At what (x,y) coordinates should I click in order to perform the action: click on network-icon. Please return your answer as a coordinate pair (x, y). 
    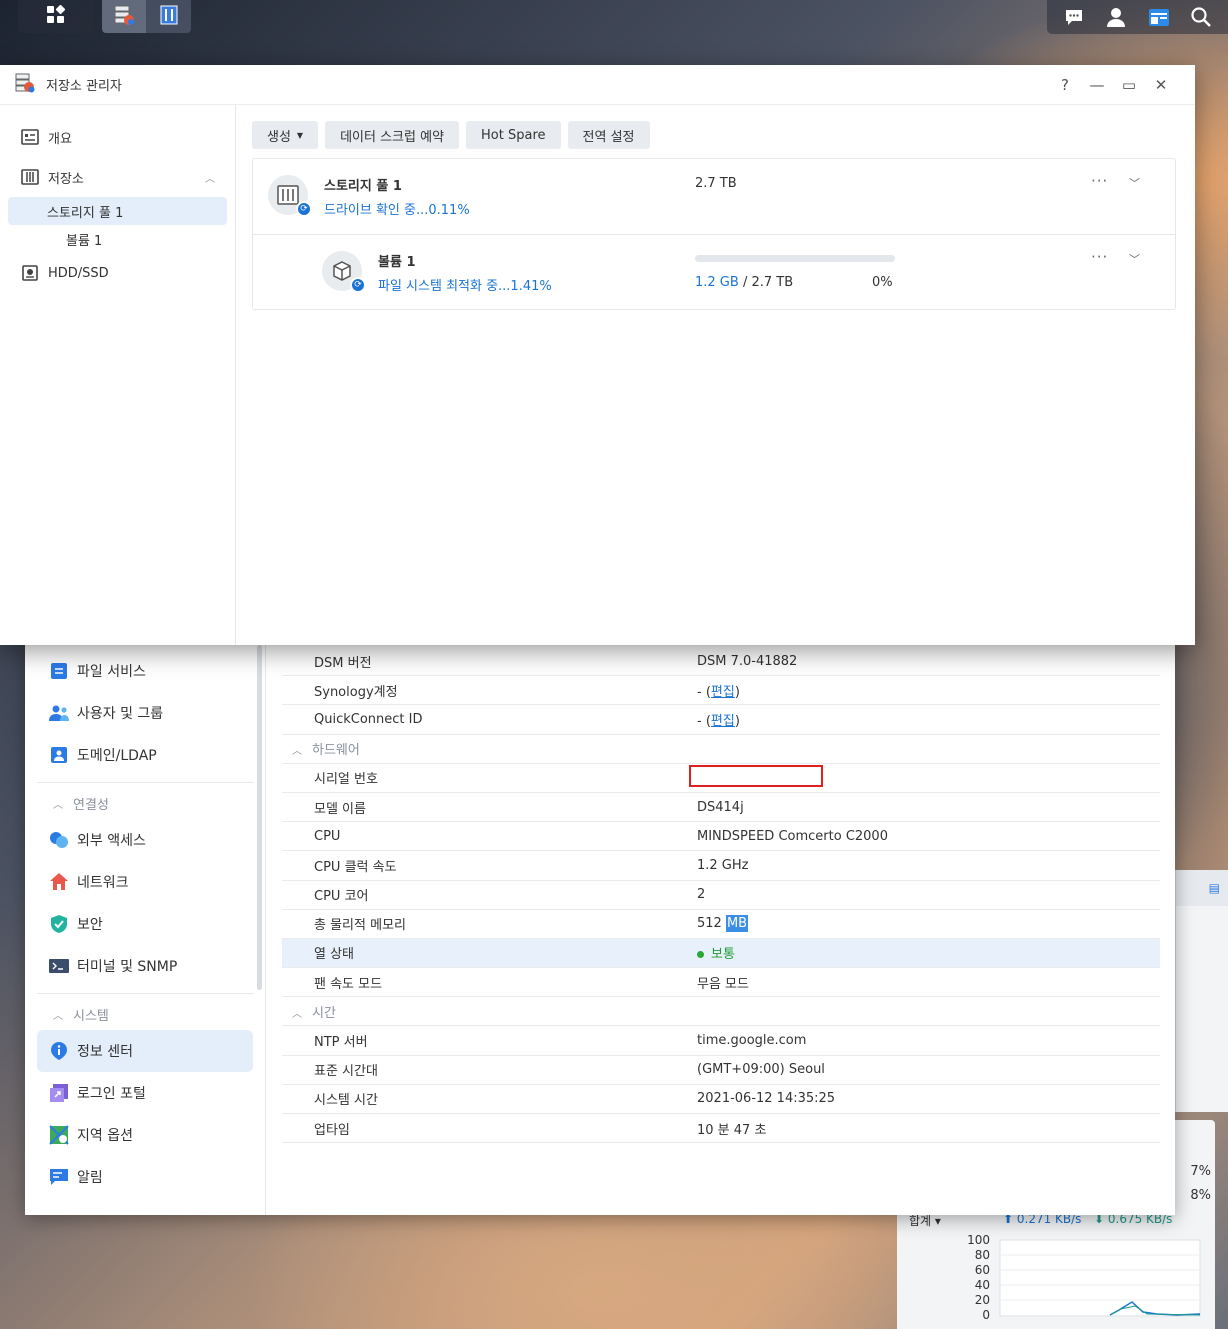
    Looking at the image, I should click on (59, 882).